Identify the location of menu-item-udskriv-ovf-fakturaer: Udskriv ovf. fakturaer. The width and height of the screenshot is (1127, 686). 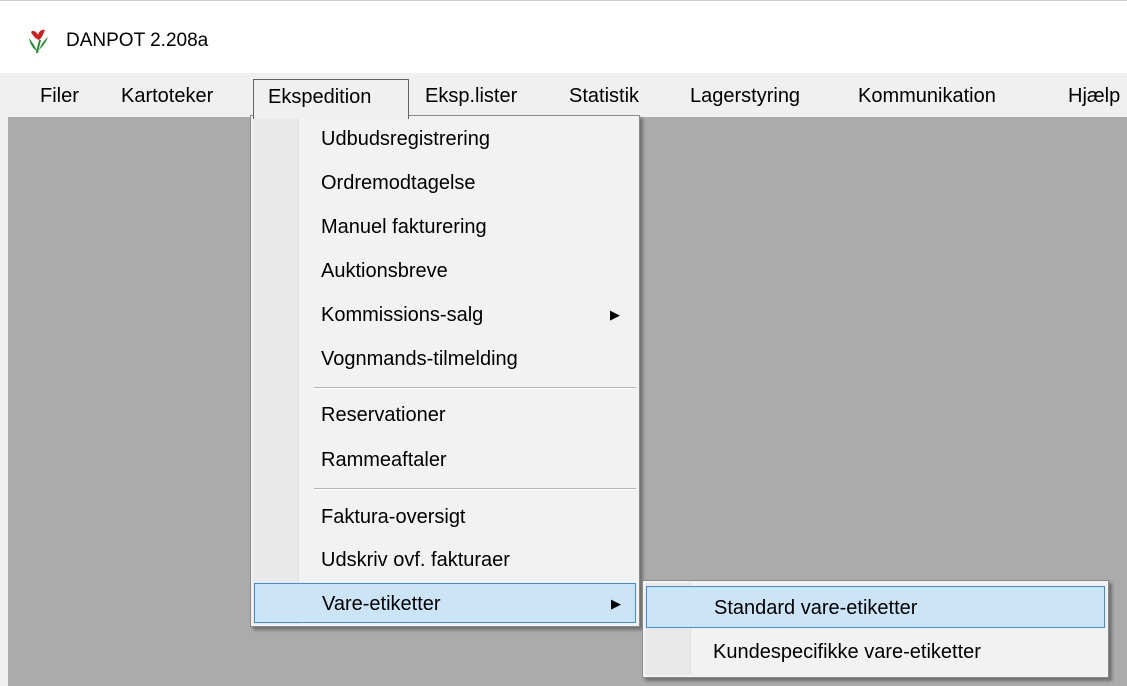
(445, 560).